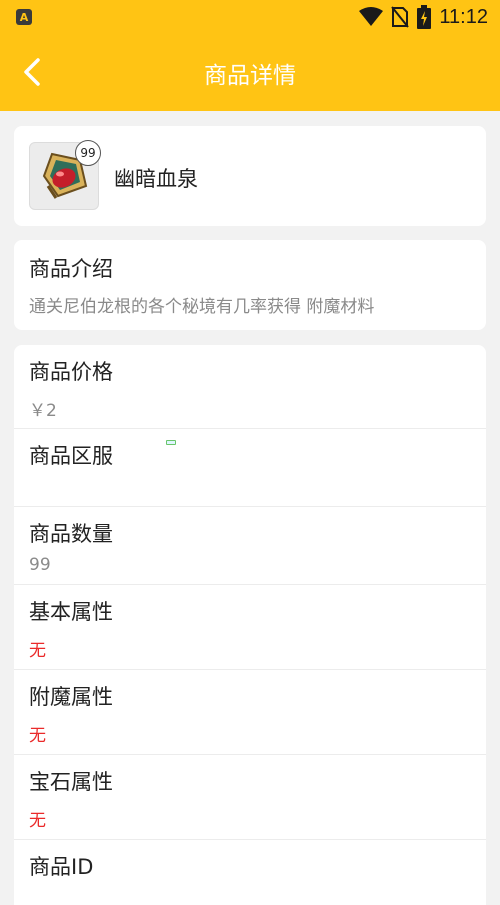  Describe the element at coordinates (71, 534) in the screenshot. I see `property-label: 商品数量` at that location.